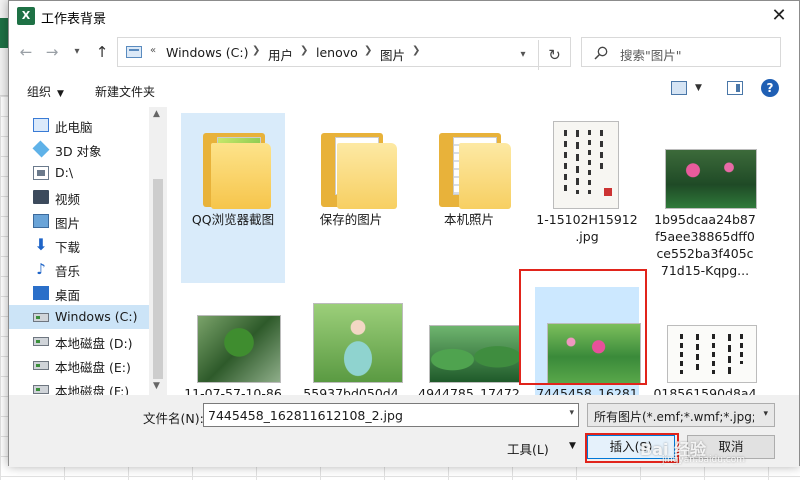  I want to click on scroll-down-icon: ▼, so click(156, 386).